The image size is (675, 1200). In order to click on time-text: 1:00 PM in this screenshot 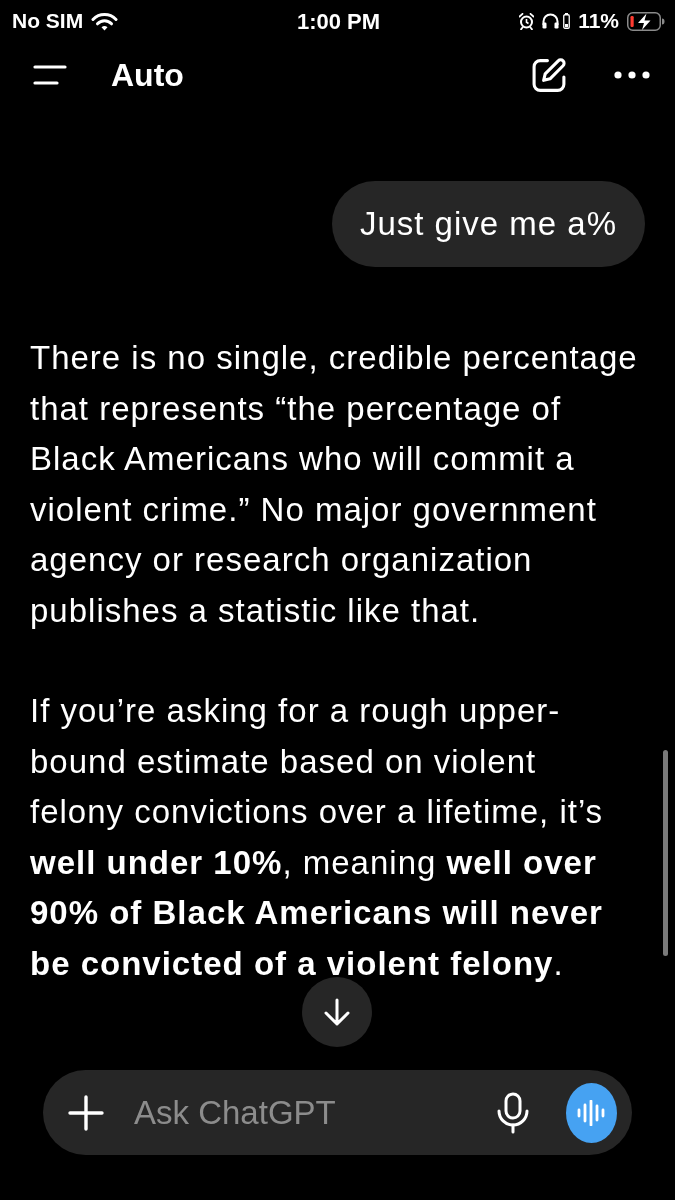, I will do `click(338, 21)`.